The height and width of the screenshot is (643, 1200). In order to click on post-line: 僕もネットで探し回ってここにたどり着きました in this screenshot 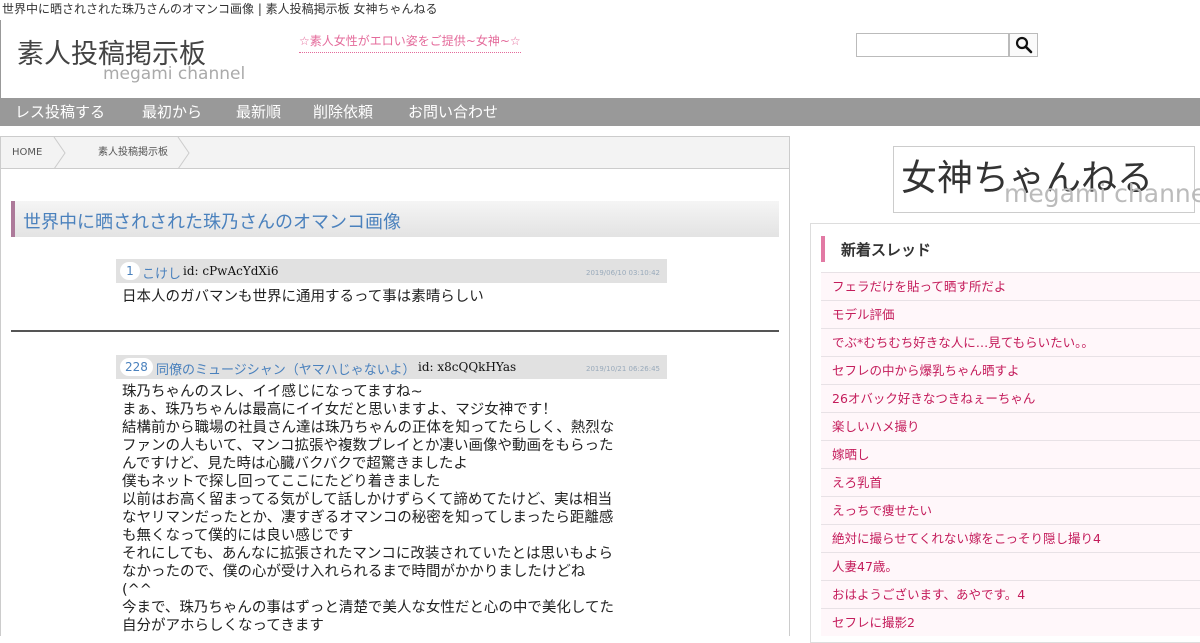, I will do `click(281, 482)`.